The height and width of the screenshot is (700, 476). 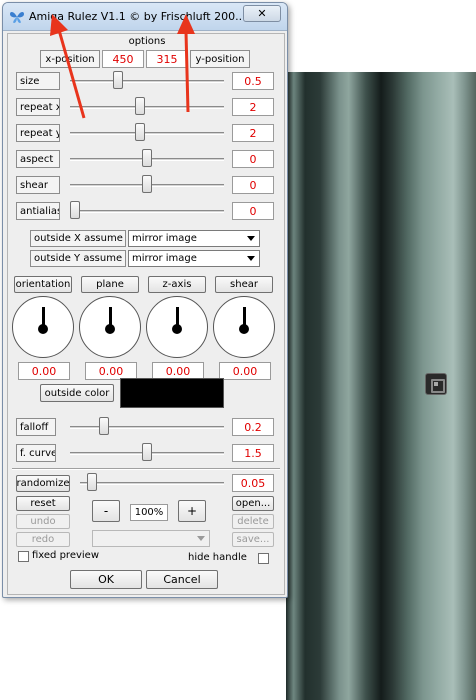 What do you see at coordinates (253, 521) in the screenshot?
I see `delete-button: delete` at bounding box center [253, 521].